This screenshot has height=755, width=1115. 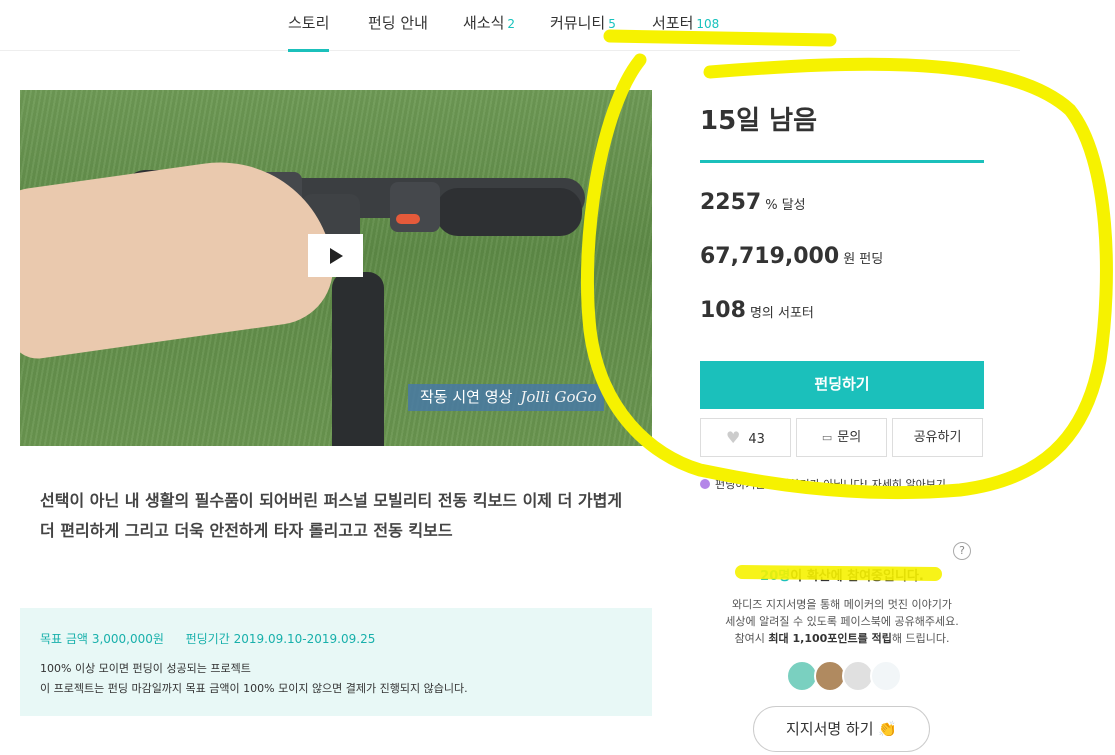 I want to click on tab-funding-info: 펀딩 안내, so click(x=398, y=31).